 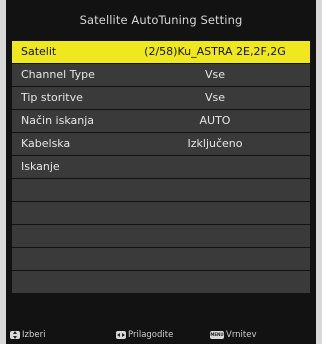 I want to click on menu-row-satelit: Satelit (2/58)Ku_ASTRA 2E,2F,2G, so click(x=161, y=52).